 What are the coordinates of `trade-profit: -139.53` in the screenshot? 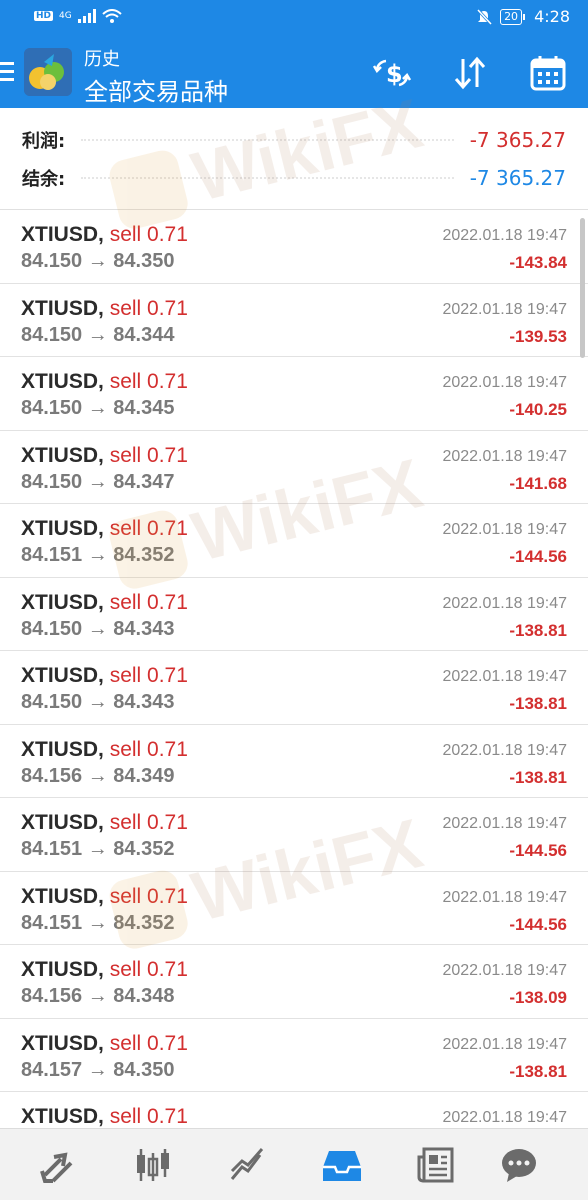 It's located at (538, 336).